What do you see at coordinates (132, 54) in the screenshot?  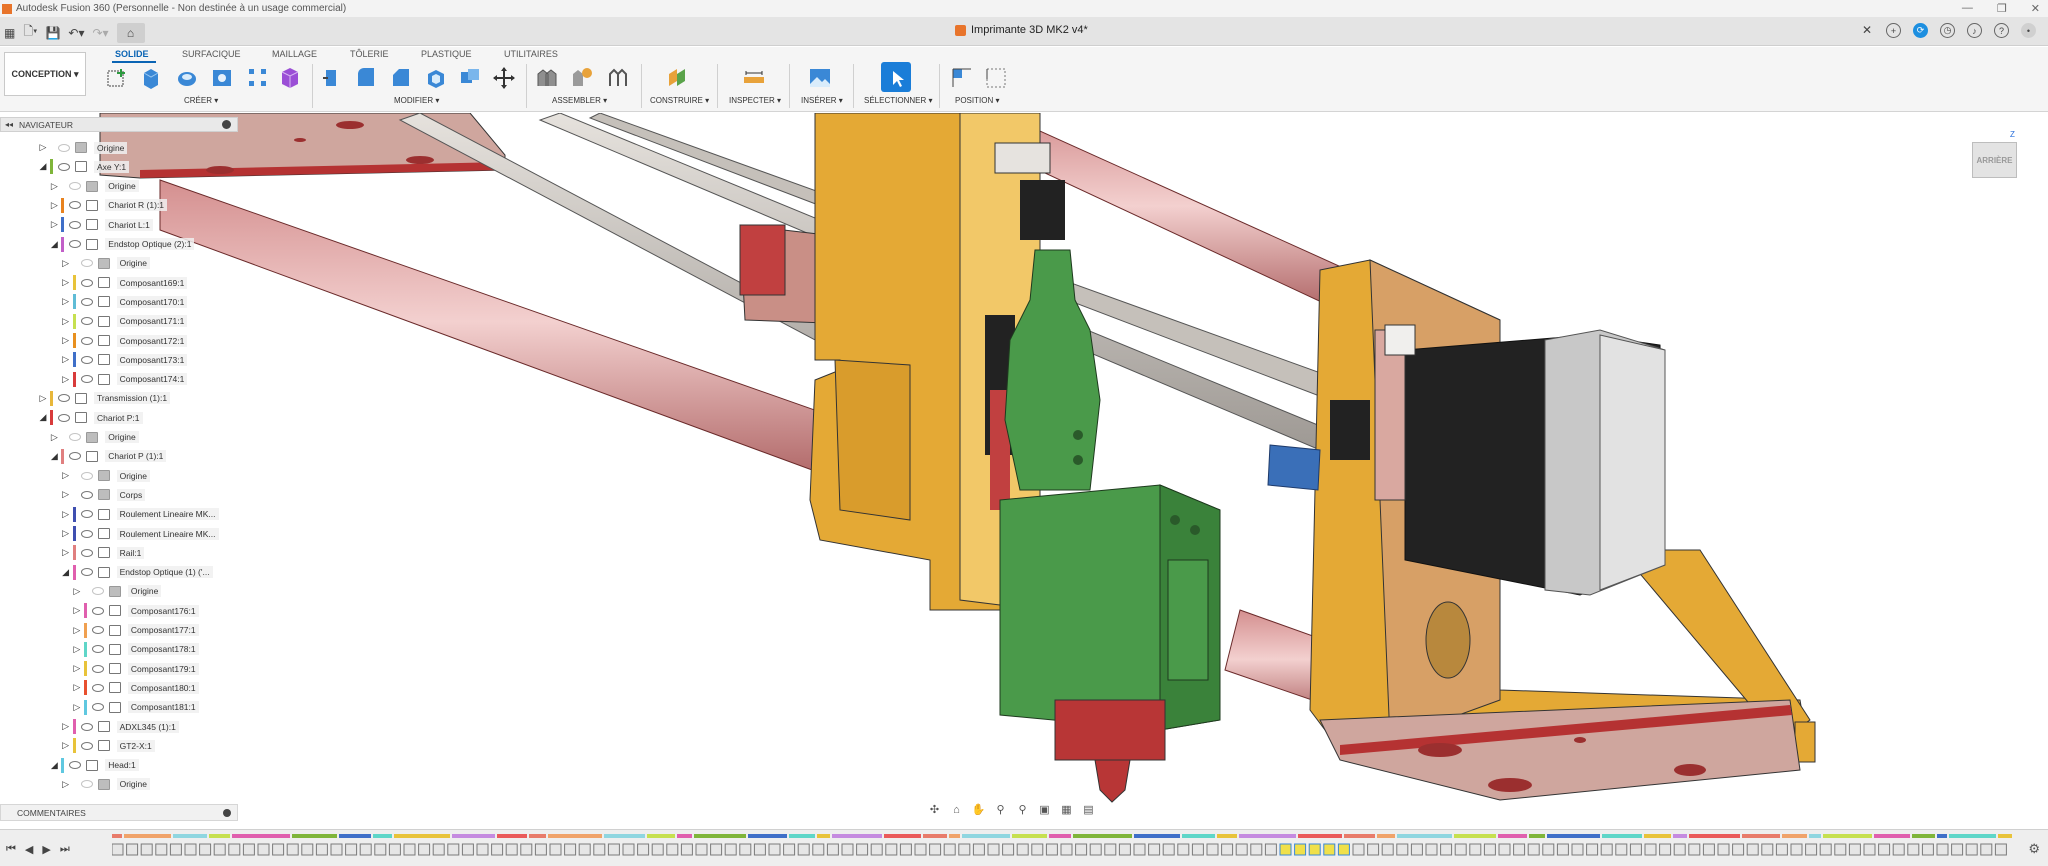 I see `tab-solide: SOLIDE` at bounding box center [132, 54].